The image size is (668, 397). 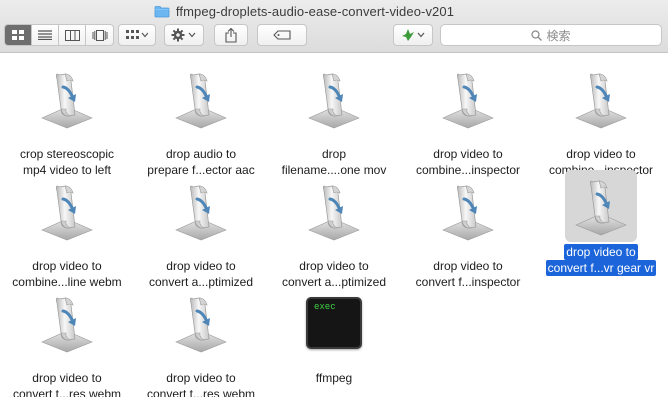 I want to click on file-item-drop-filename: drop filename....one mov, so click(x=334, y=126).